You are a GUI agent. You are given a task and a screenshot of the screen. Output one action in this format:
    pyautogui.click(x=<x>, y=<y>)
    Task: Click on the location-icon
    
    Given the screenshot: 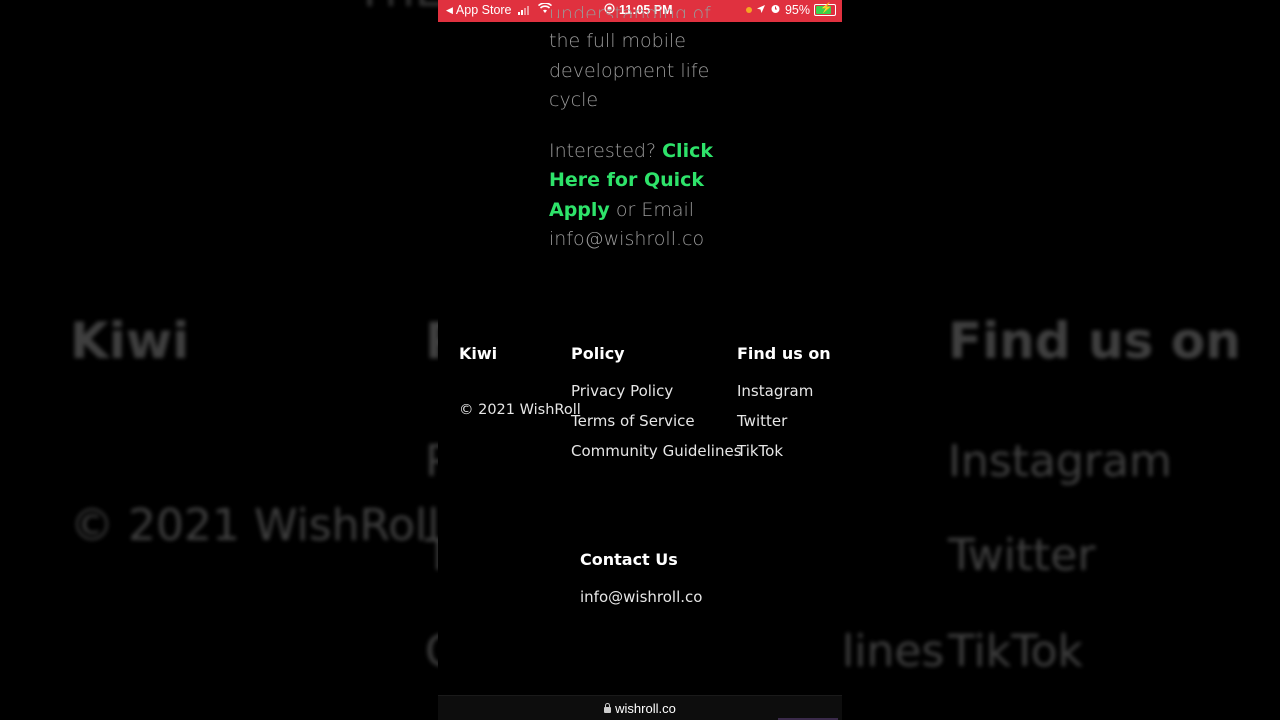 What is the action you would take?
    pyautogui.click(x=761, y=10)
    